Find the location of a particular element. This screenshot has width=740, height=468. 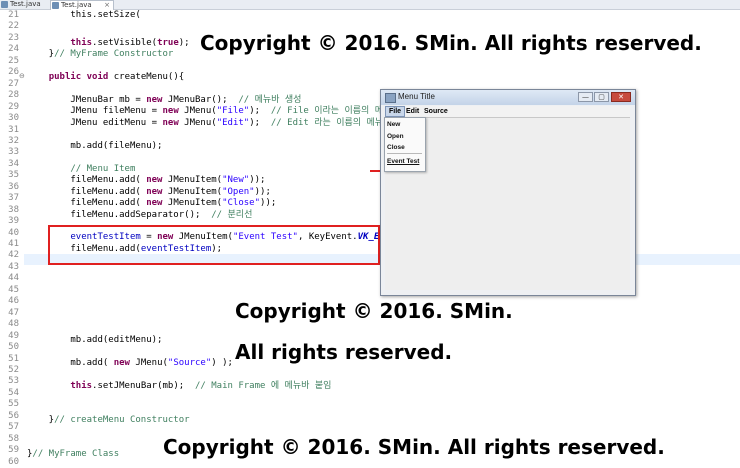

menu-item-new: New is located at coordinates (393, 124).